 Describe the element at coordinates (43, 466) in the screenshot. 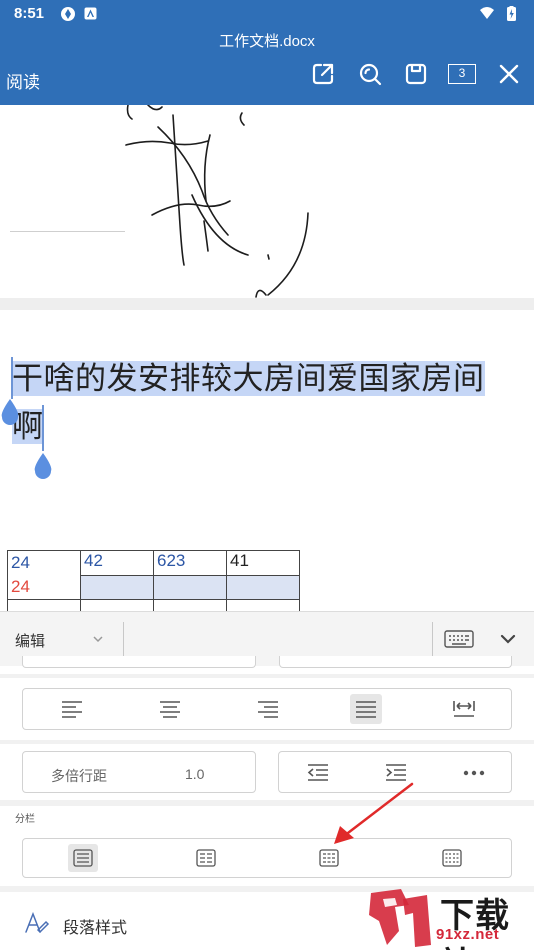

I see `selection-end-handle` at that location.